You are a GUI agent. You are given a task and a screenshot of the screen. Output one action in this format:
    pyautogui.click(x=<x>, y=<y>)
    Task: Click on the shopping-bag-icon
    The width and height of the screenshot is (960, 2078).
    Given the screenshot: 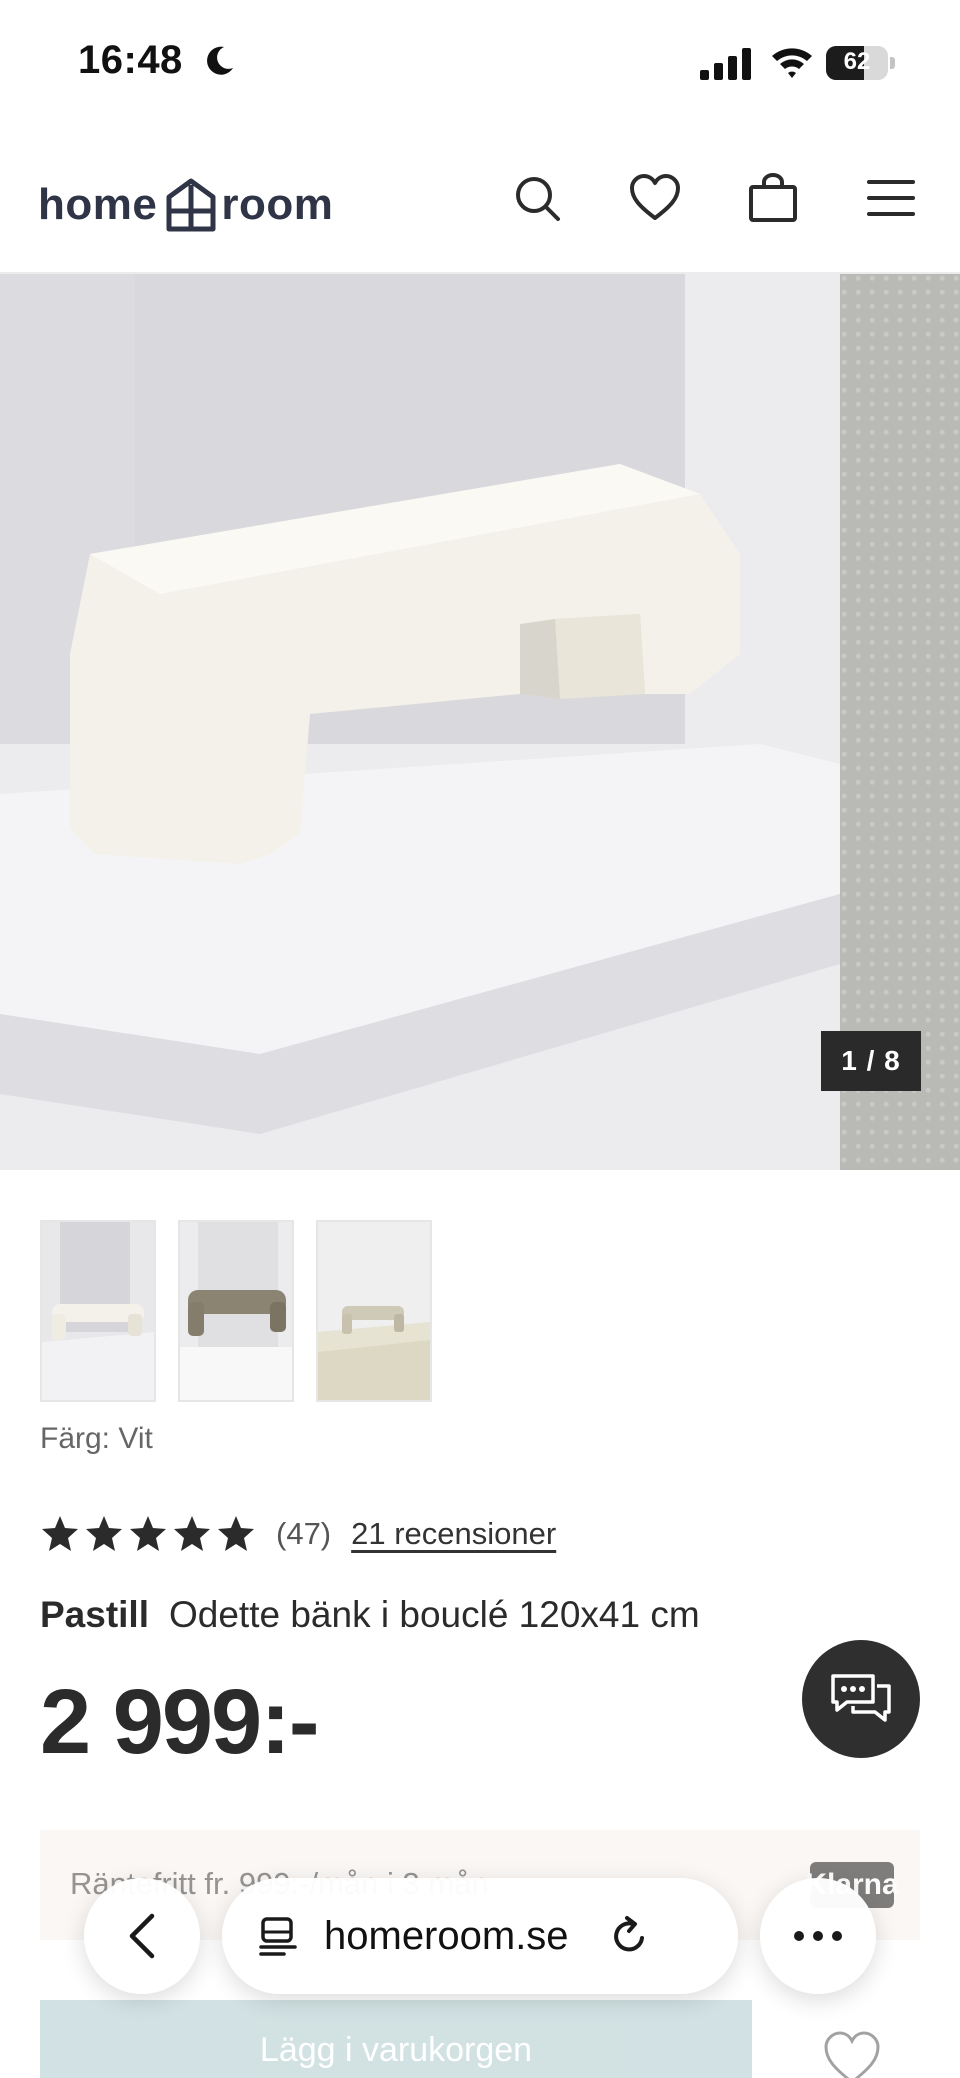 What is the action you would take?
    pyautogui.click(x=773, y=197)
    